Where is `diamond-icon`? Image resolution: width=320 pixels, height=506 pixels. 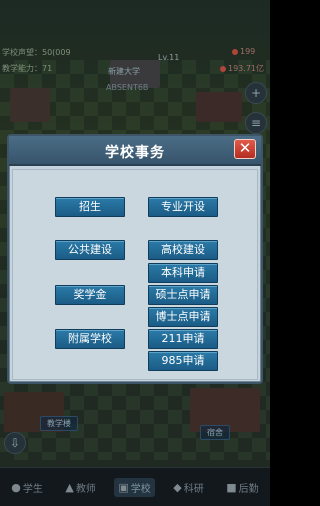 diamond-icon is located at coordinates (235, 51).